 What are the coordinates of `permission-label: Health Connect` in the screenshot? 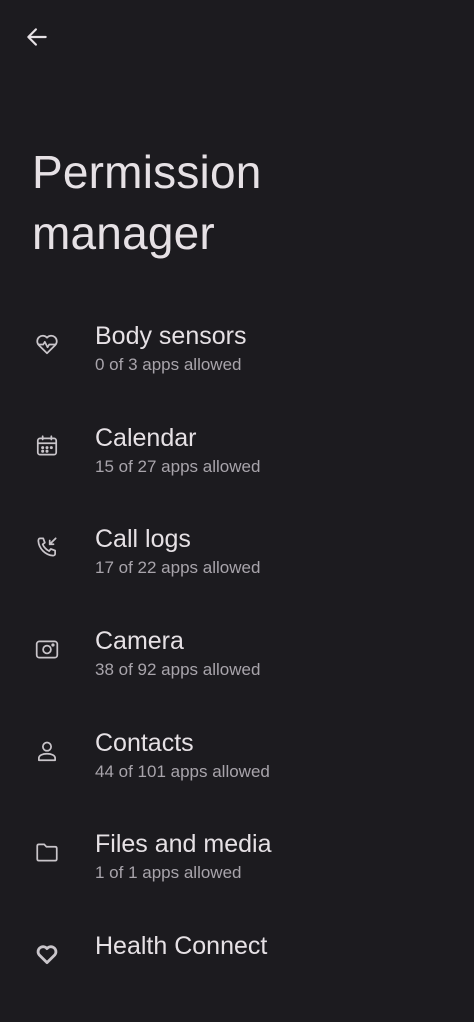 It's located at (181, 946).